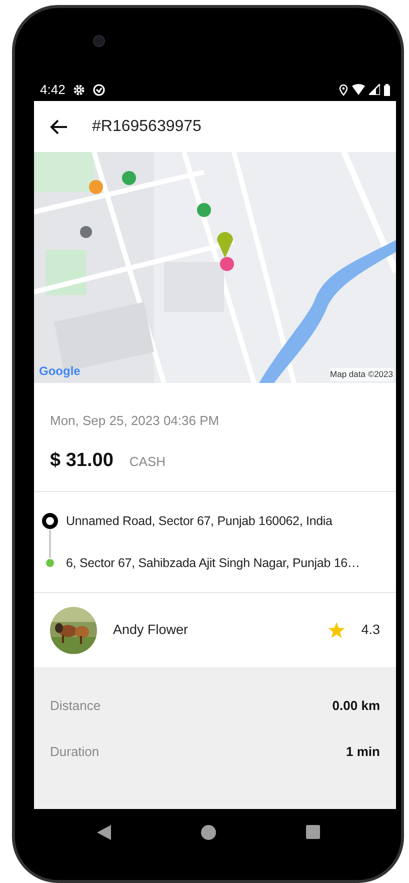 Image resolution: width=409 pixels, height=883 pixels. What do you see at coordinates (82, 460) in the screenshot?
I see `fare-amount: $ 31.00` at bounding box center [82, 460].